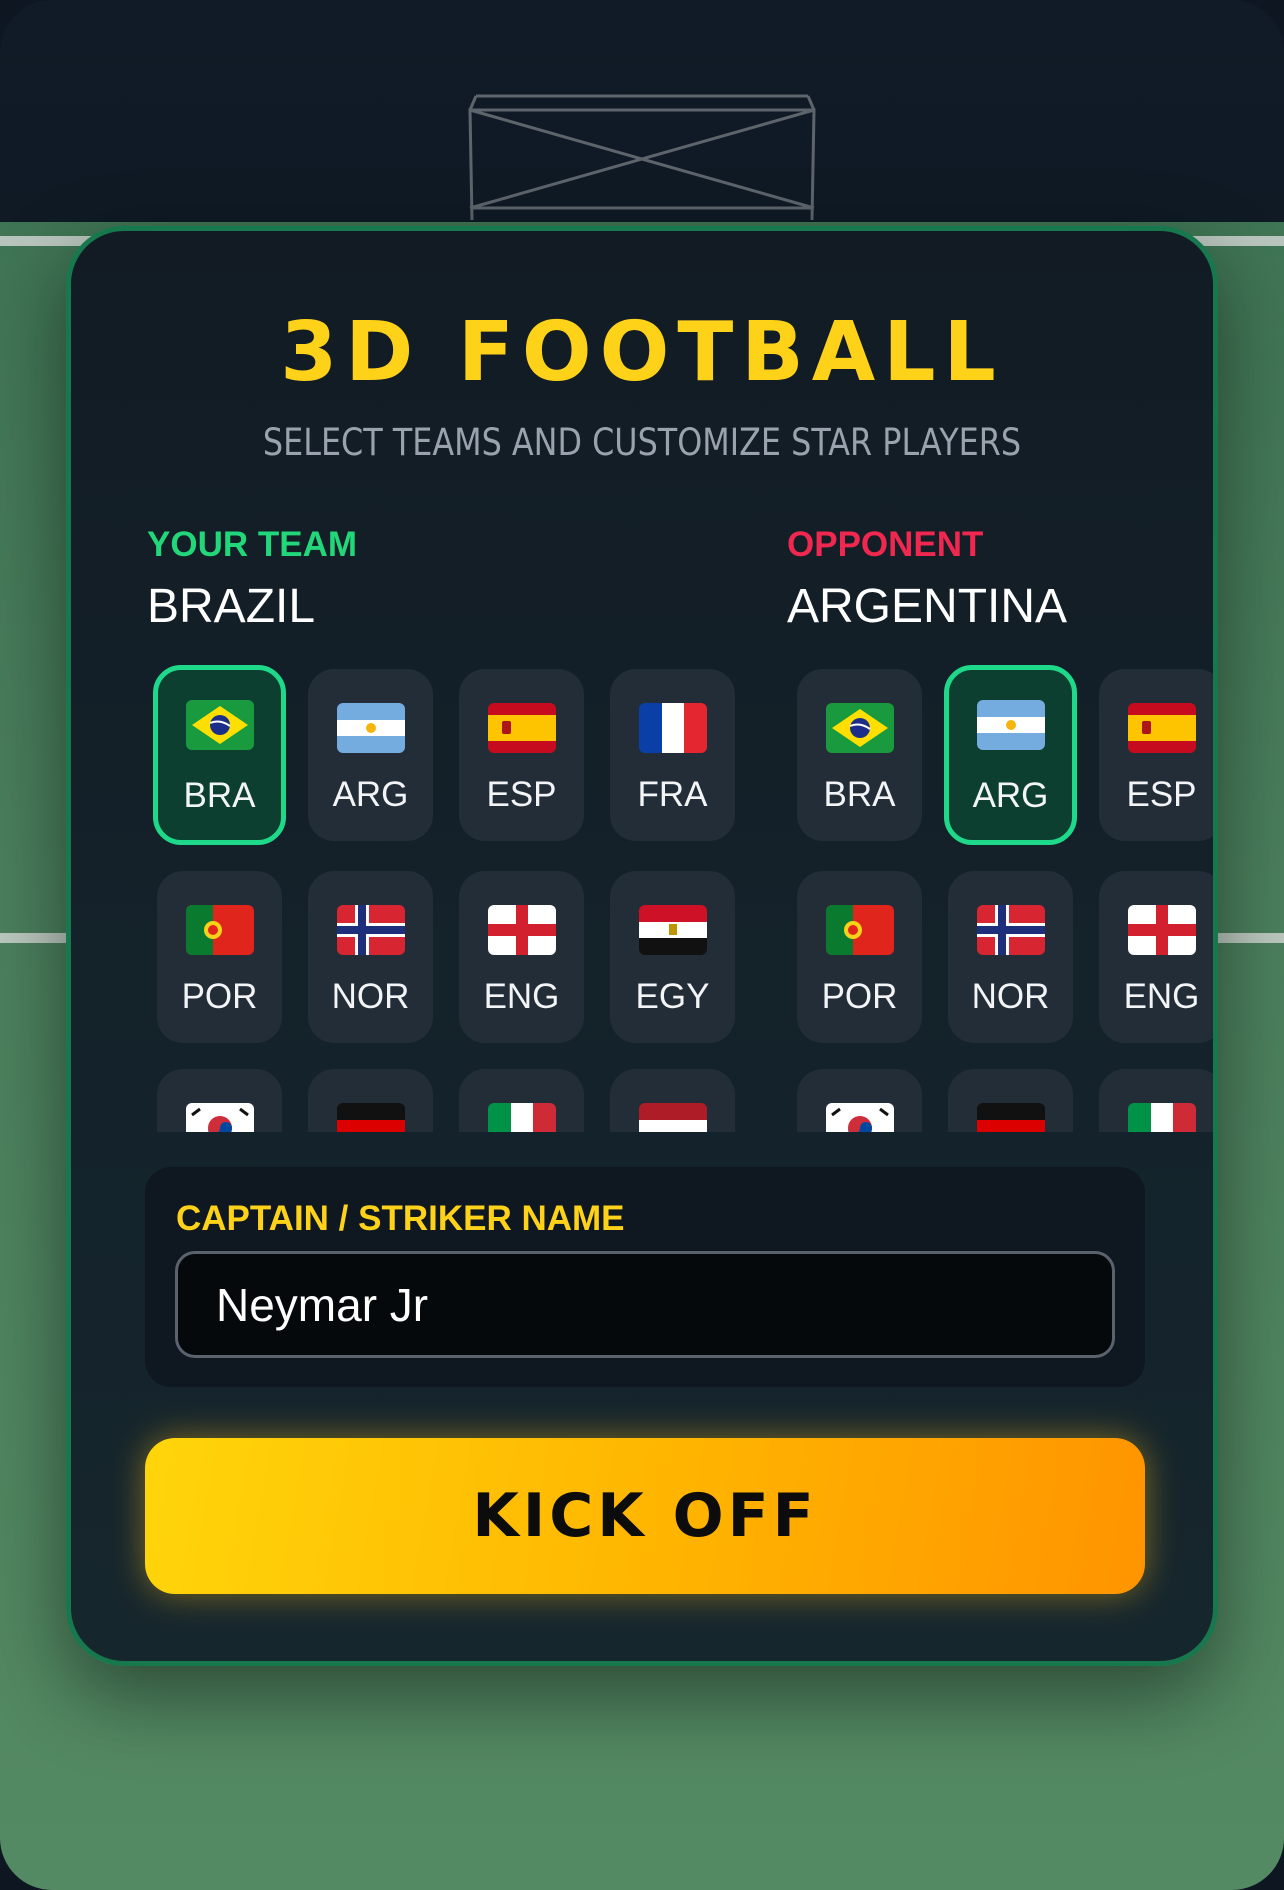 The image size is (1284, 1890). What do you see at coordinates (219, 957) in the screenshot?
I see `your-team-option-por: POR` at bounding box center [219, 957].